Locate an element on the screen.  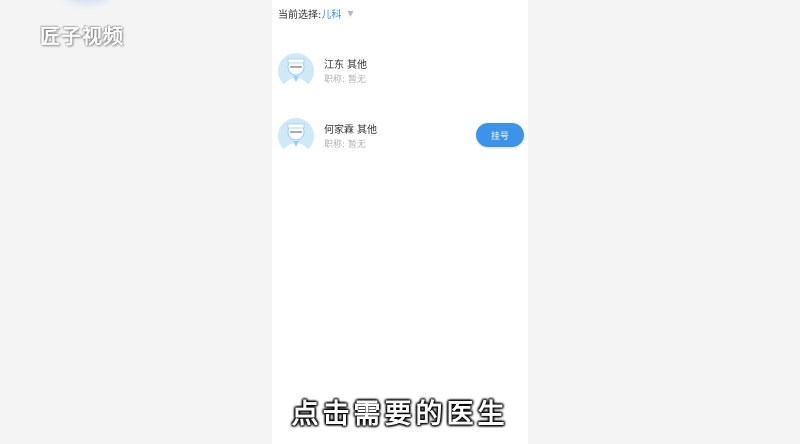
register-button: 挂号 is located at coordinates (500, 135).